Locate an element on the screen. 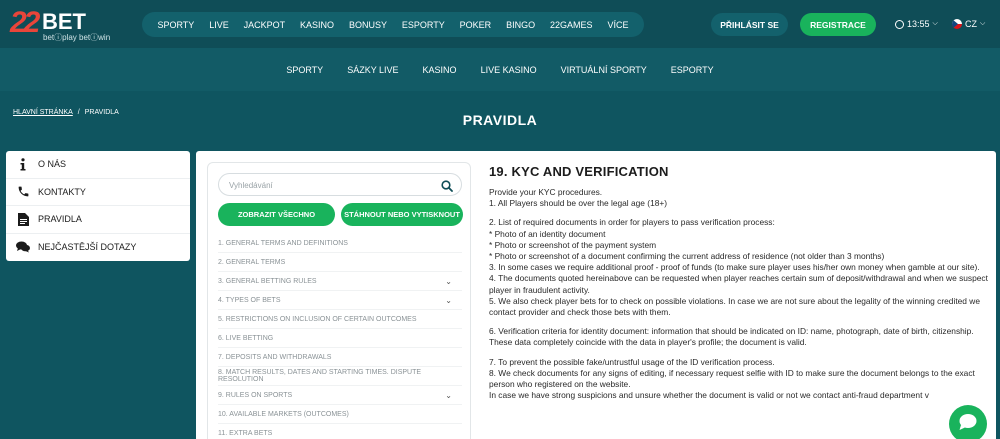  toc-item-label: 9. RULES ON SPORTS is located at coordinates (255, 395).